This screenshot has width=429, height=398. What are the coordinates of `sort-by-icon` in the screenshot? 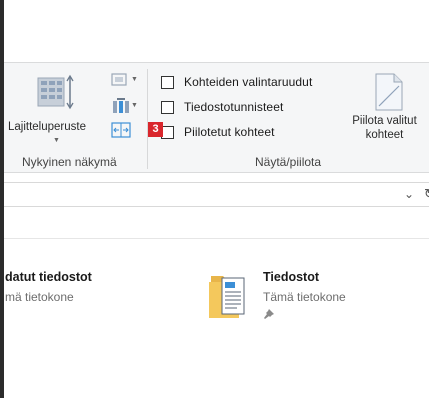 It's located at (55, 92).